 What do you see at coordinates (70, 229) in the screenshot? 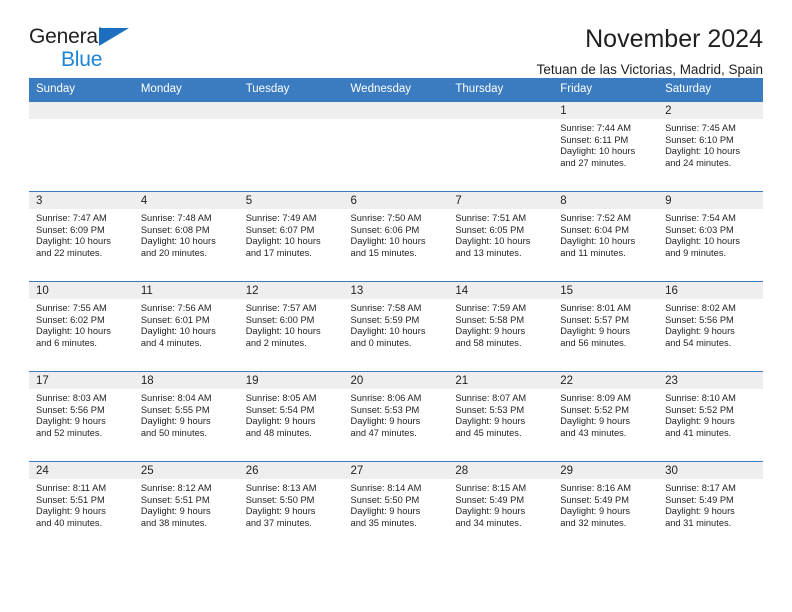
I see `sunset-text: Sunset: 6:09 PM` at bounding box center [70, 229].